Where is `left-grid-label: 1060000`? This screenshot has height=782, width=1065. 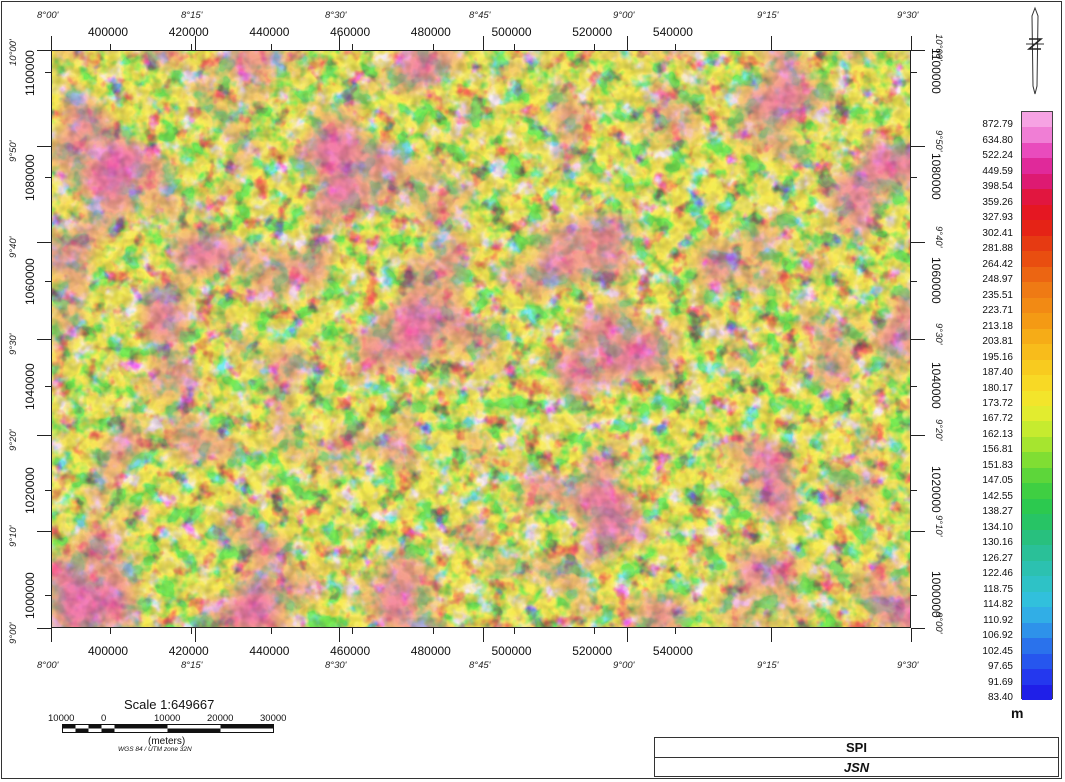 left-grid-label: 1060000 is located at coordinates (30, 281).